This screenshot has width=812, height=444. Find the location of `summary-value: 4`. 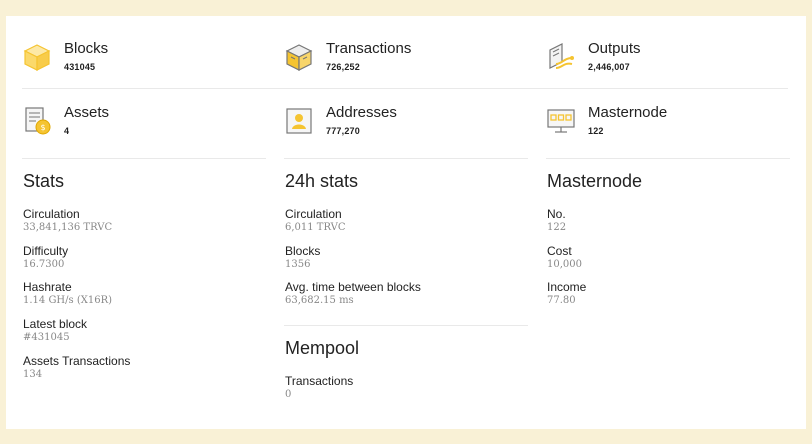

summary-value: 4 is located at coordinates (67, 131).